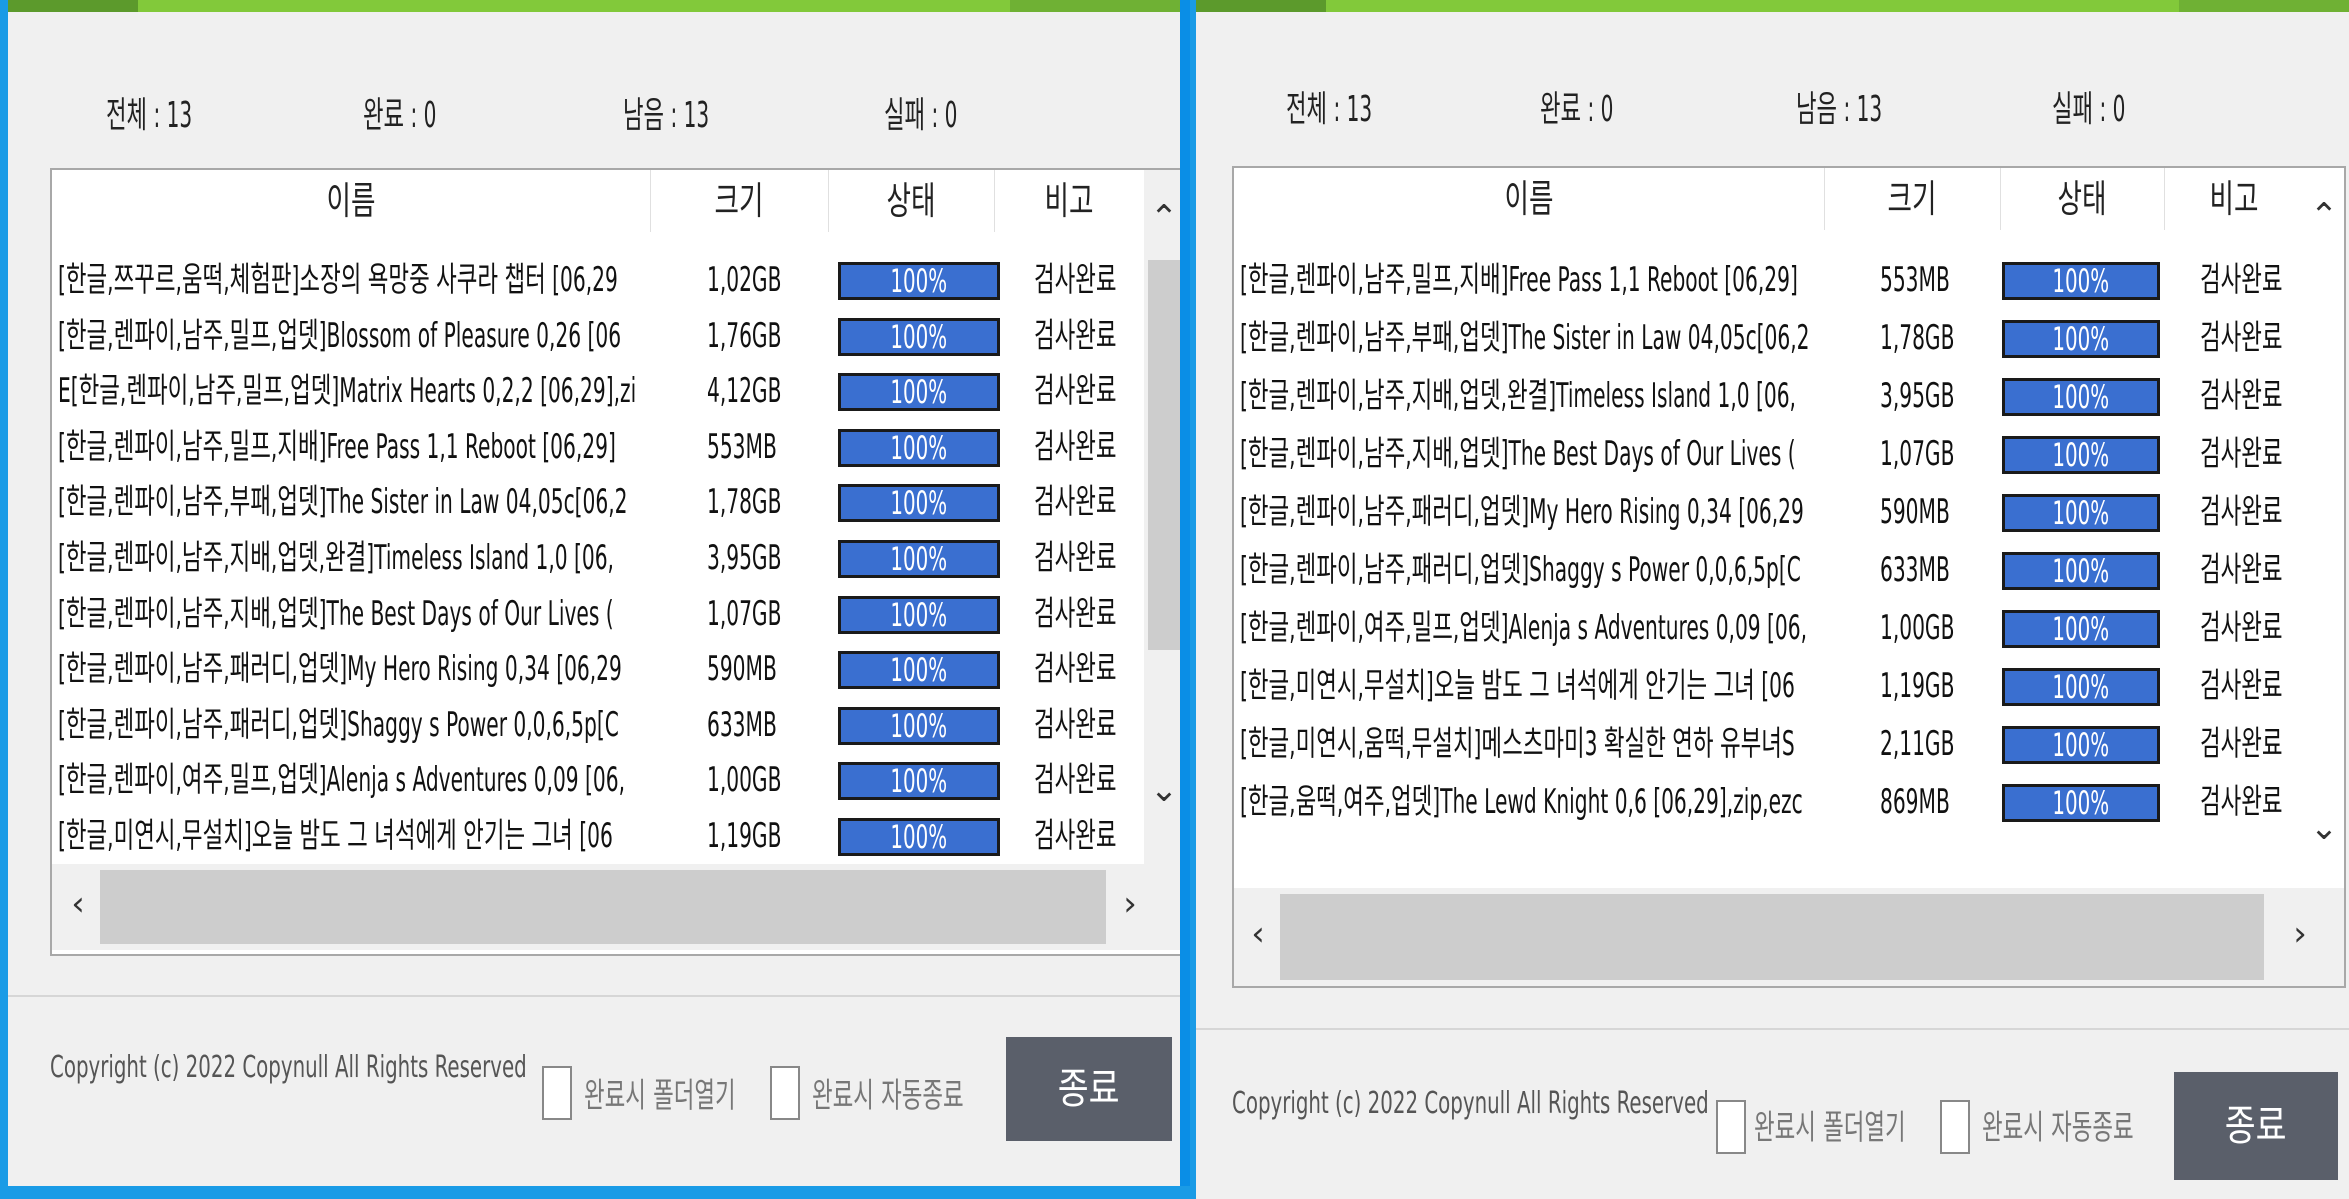 The height and width of the screenshot is (1199, 2349). I want to click on stat-failed: 실패 : 0, so click(2089, 109).